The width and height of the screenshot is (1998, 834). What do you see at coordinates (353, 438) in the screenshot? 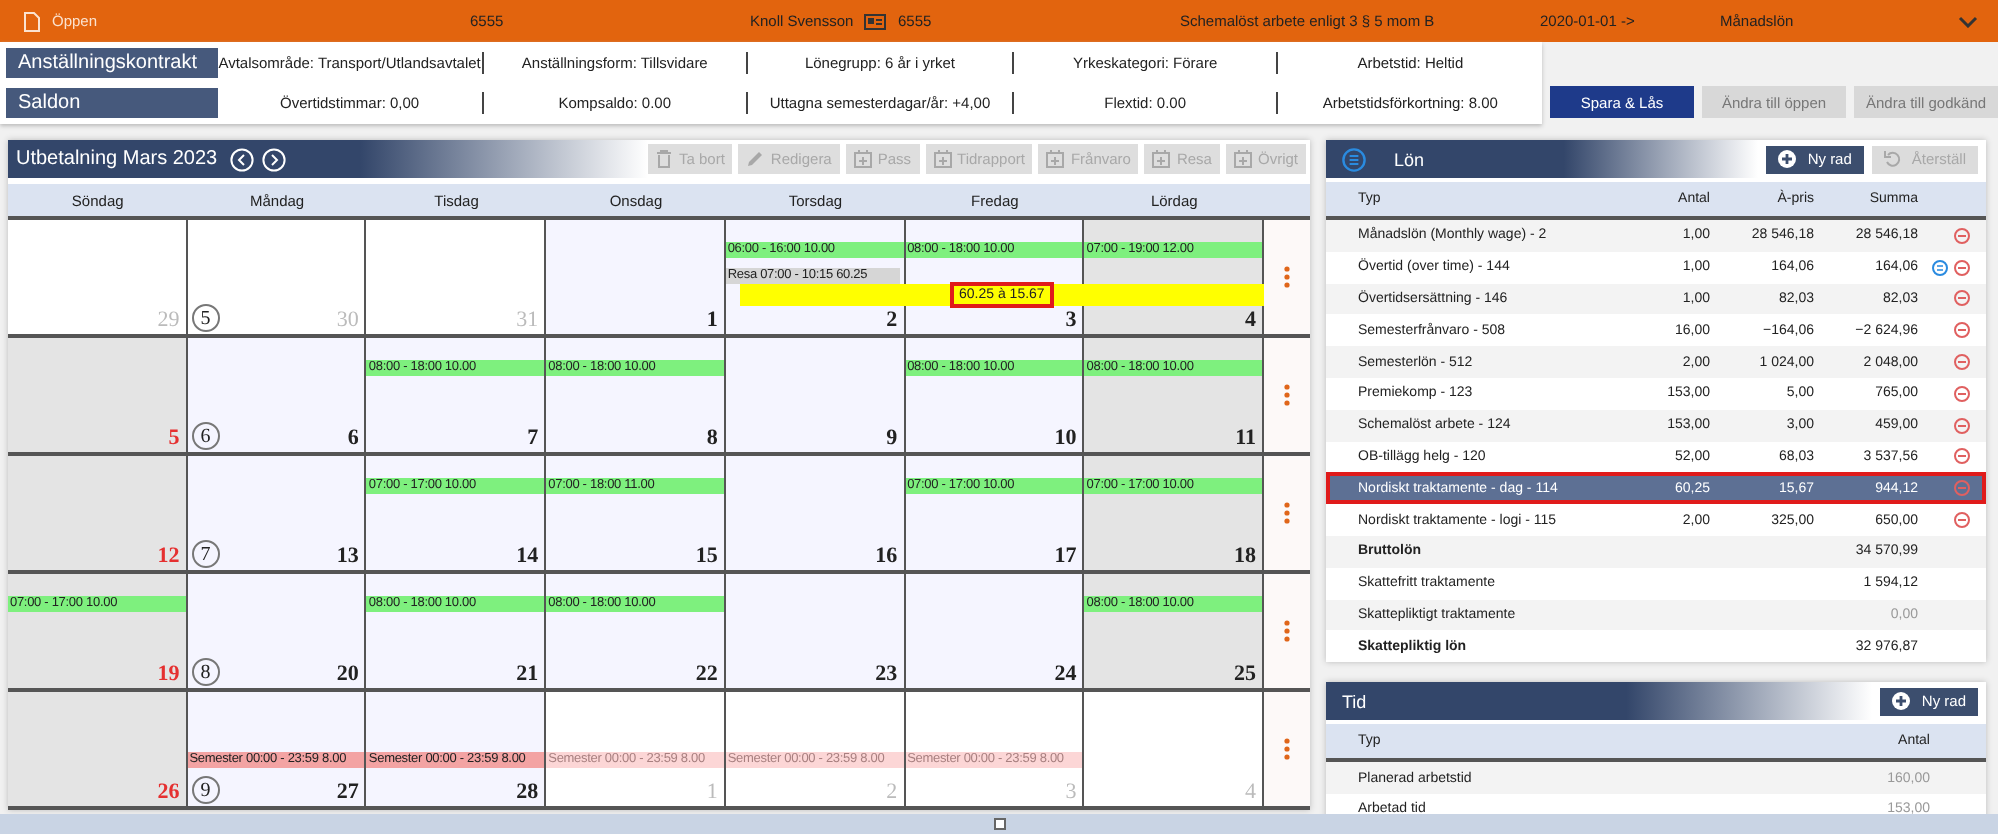
I see `date-number: 6` at bounding box center [353, 438].